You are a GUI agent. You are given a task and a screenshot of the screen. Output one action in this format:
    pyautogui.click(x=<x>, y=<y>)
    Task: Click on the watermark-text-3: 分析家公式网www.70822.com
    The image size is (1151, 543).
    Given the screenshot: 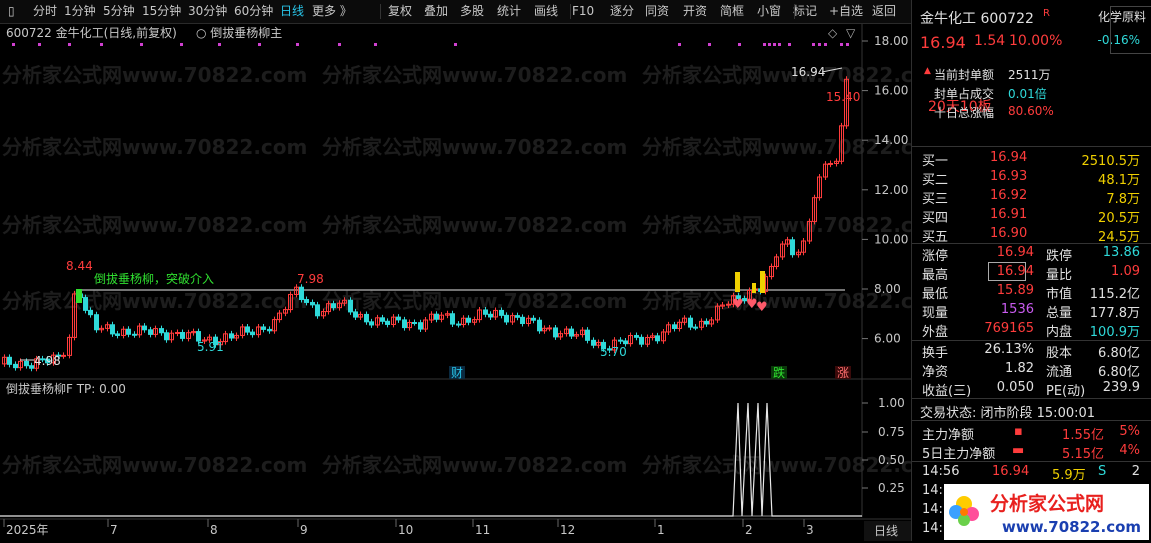 What is the action you would take?
    pyautogui.click(x=154, y=301)
    